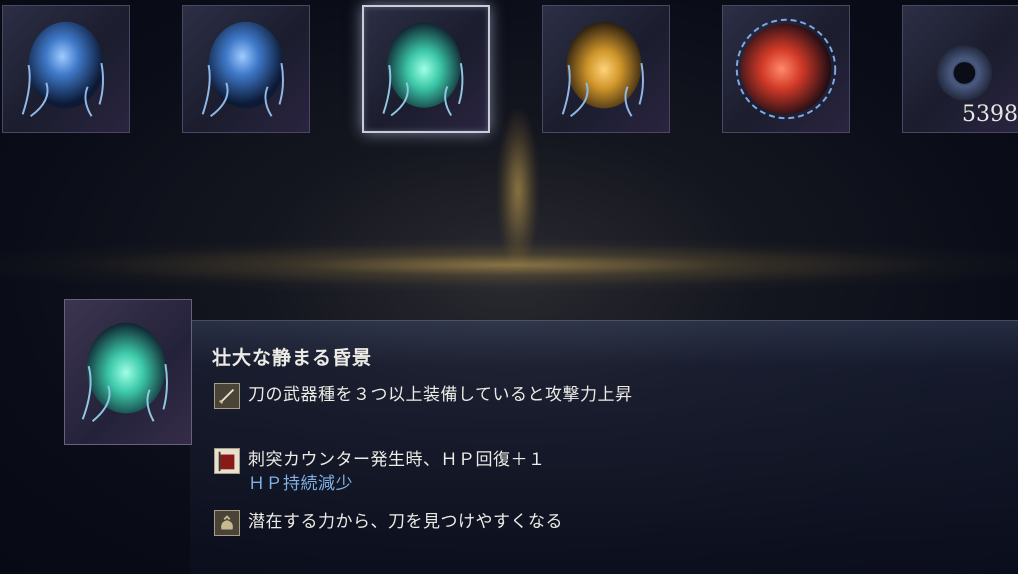 This screenshot has width=1018, height=574. What do you see at coordinates (380, 472) in the screenshot?
I see `effect-2: 刺突カウンター発生時、ＨＰ回復＋１ ＨＰ持続減少` at bounding box center [380, 472].